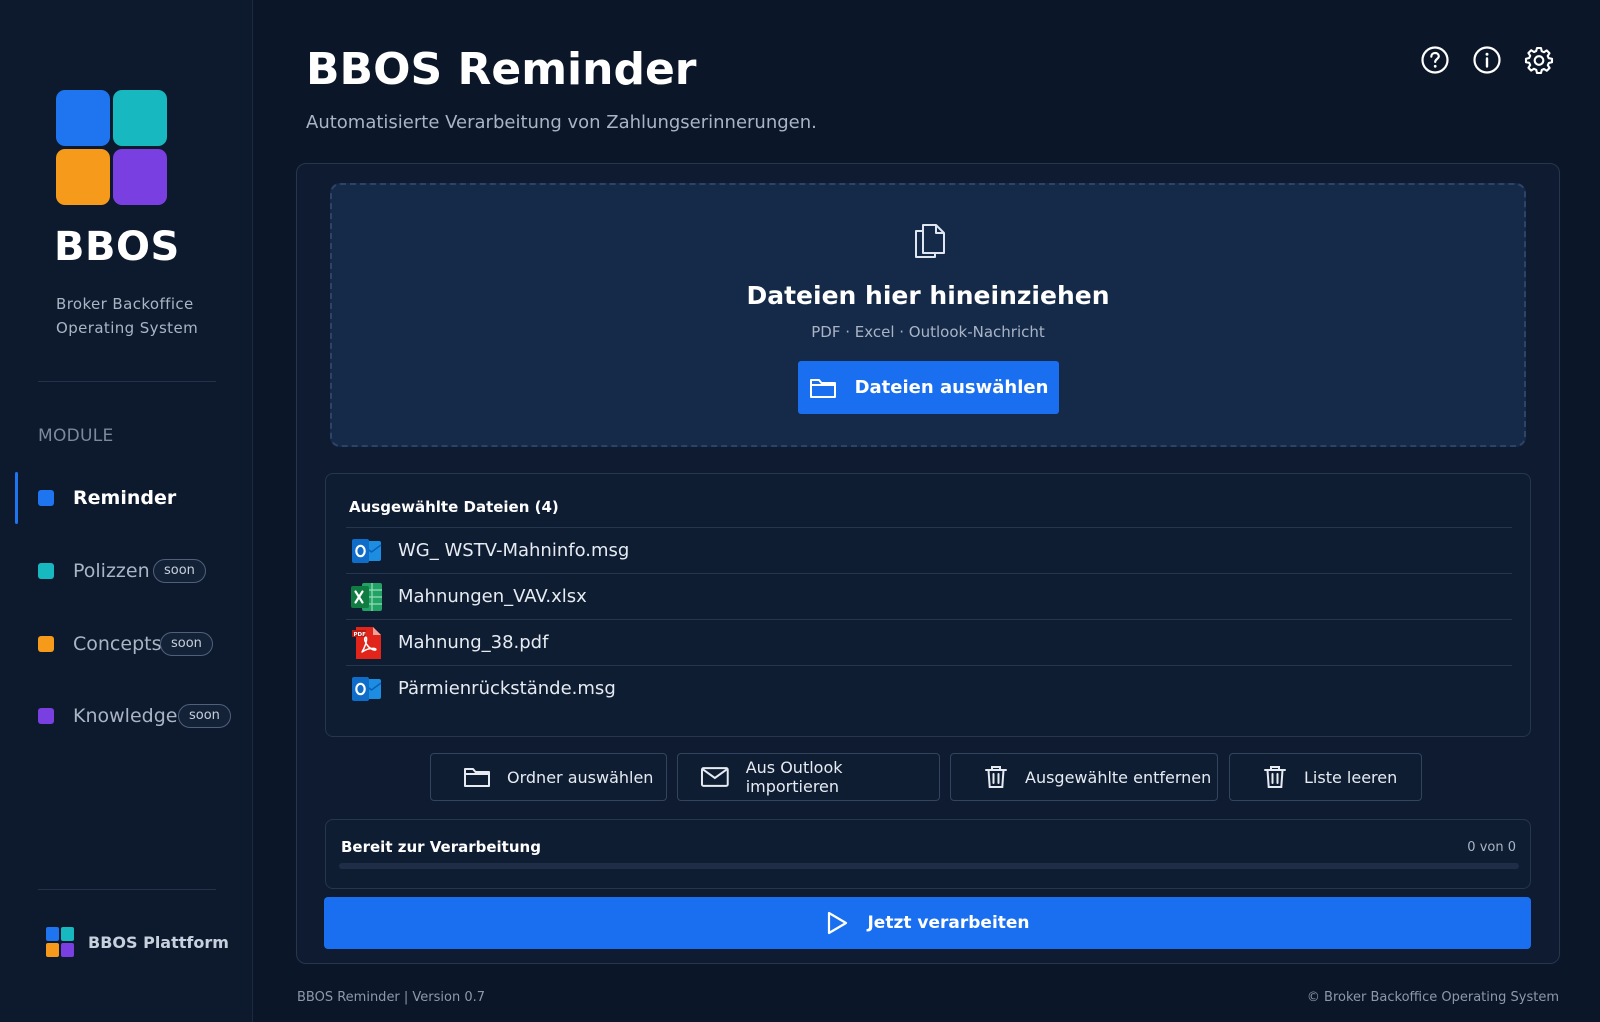 Image resolution: width=1600 pixels, height=1022 pixels. Describe the element at coordinates (929, 550) in the screenshot. I see `list-item: WG_ WSTV-Mahninfo.msg` at that location.